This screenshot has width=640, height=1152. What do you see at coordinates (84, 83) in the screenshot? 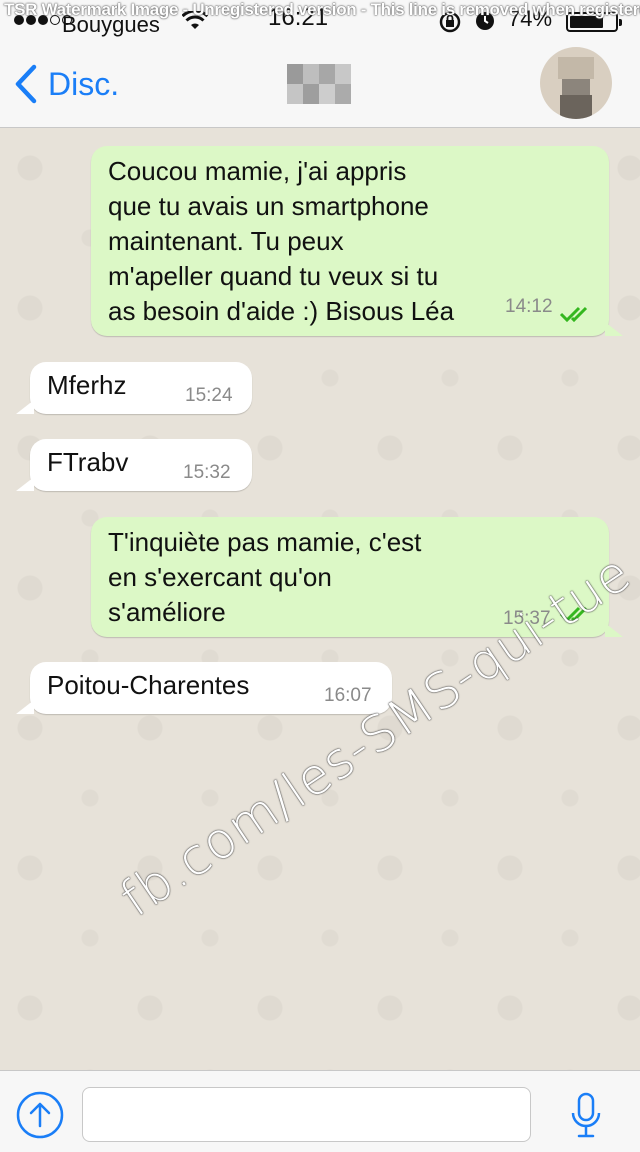
I see `back-label: Disc.` at bounding box center [84, 83].